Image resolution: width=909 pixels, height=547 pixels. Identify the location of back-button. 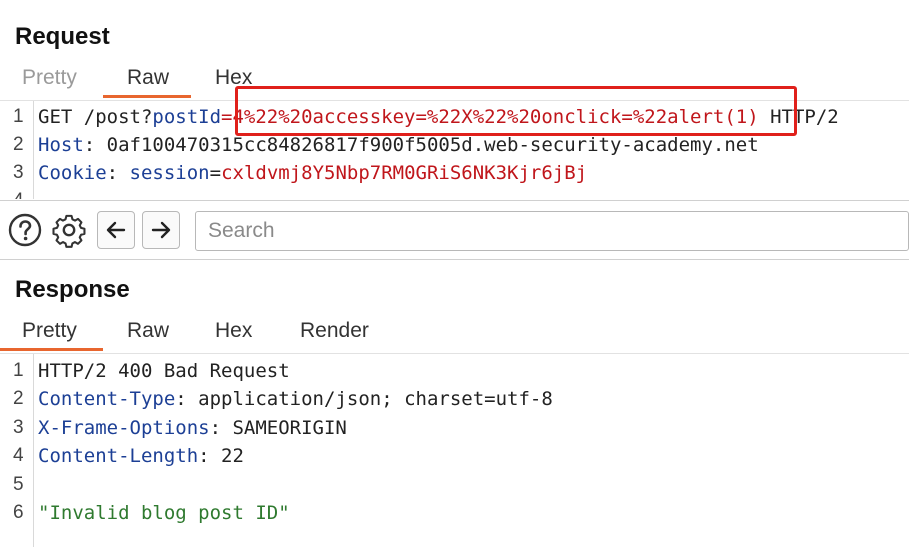
(116, 230).